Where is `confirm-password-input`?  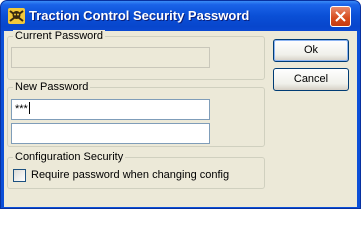
confirm-password-input is located at coordinates (110, 133).